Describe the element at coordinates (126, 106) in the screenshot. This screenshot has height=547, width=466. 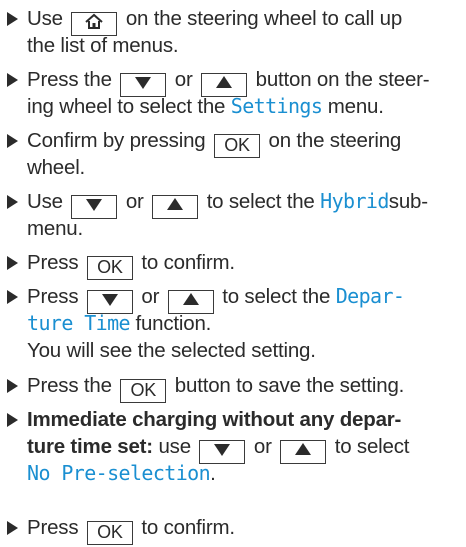
I see `step-text: ing wheel to select the` at that location.